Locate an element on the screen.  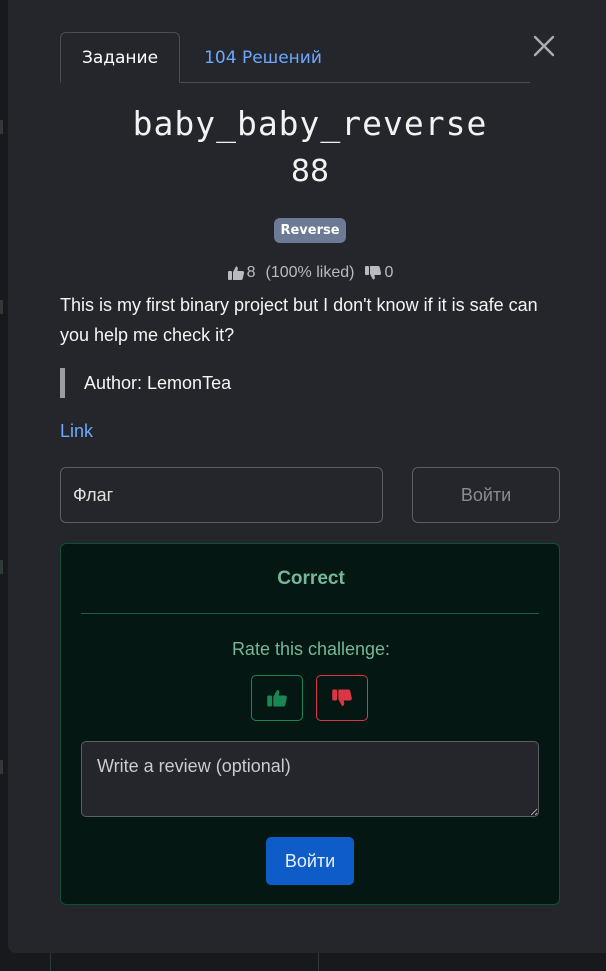
rating-summary: 8 (100% liked) 0 is located at coordinates (303, 273).